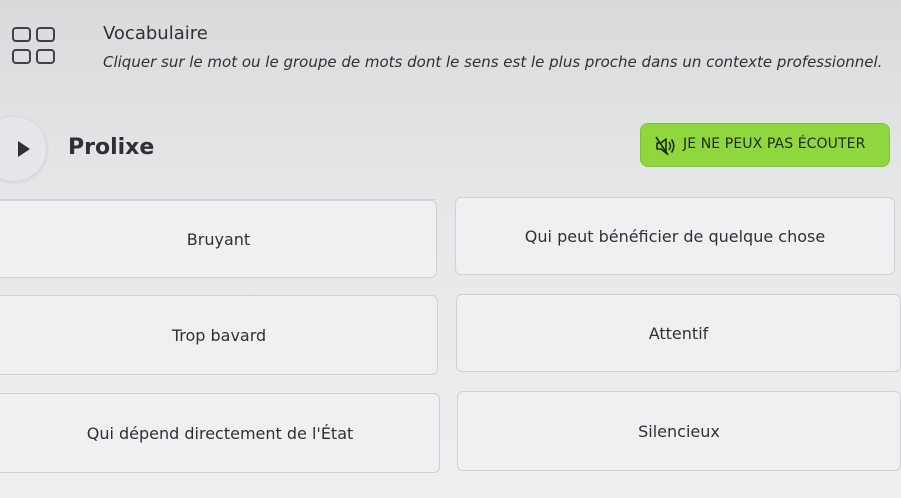 The width and height of the screenshot is (901, 498). I want to click on answer-option-label: Silencieux, so click(679, 431).